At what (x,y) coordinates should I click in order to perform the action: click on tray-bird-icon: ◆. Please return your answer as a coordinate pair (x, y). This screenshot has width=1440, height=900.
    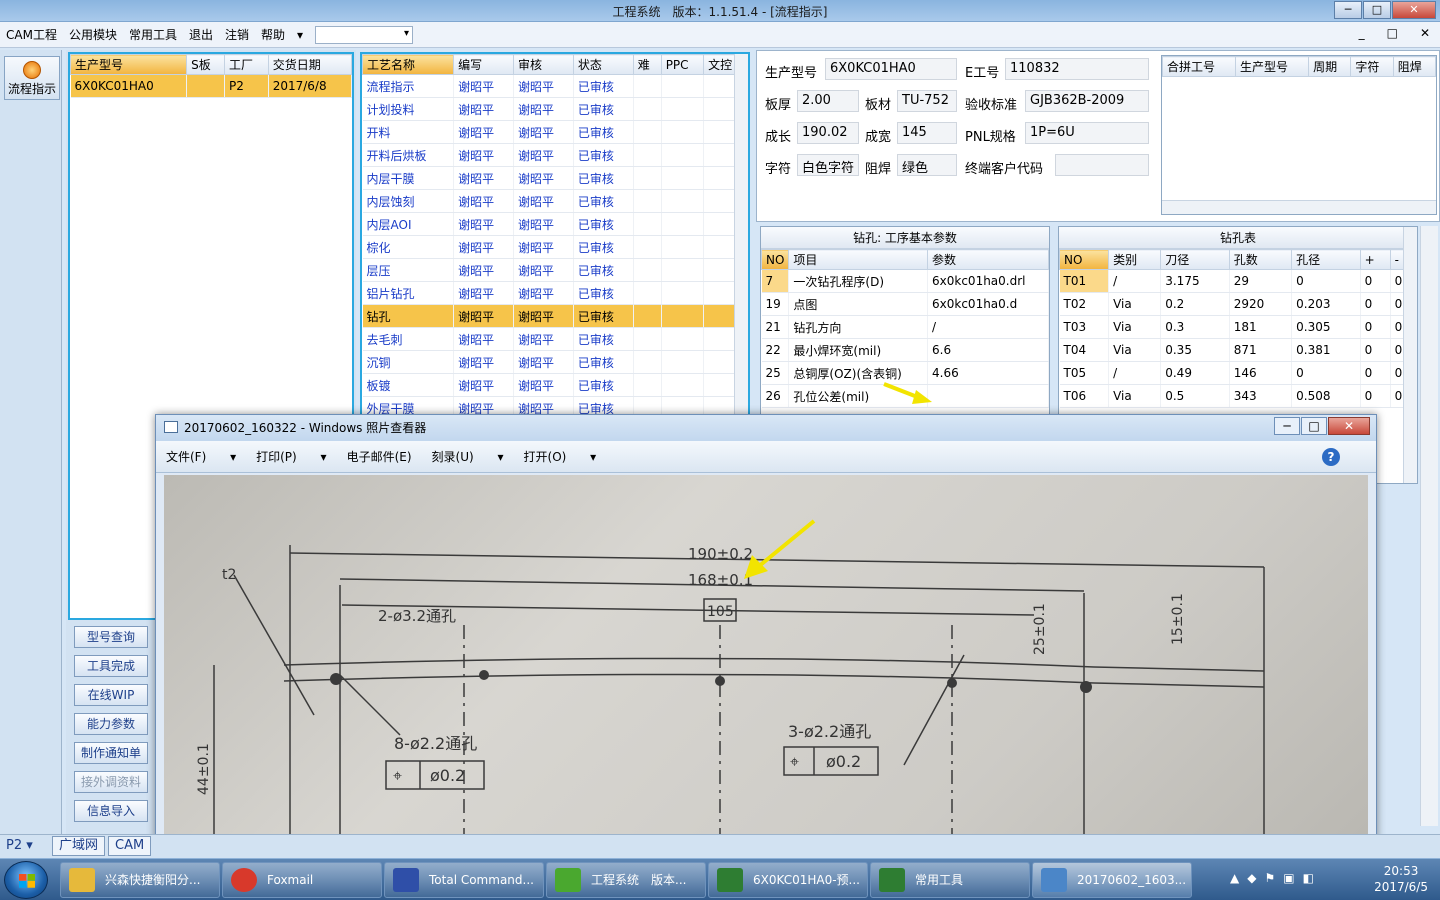
    Looking at the image, I should click on (1251, 878).